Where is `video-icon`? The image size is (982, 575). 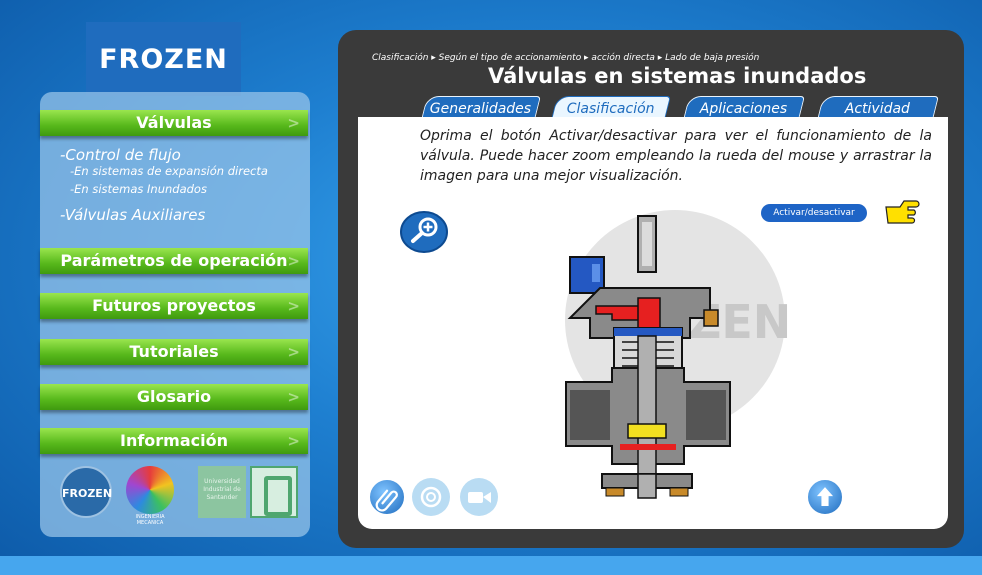 video-icon is located at coordinates (479, 497).